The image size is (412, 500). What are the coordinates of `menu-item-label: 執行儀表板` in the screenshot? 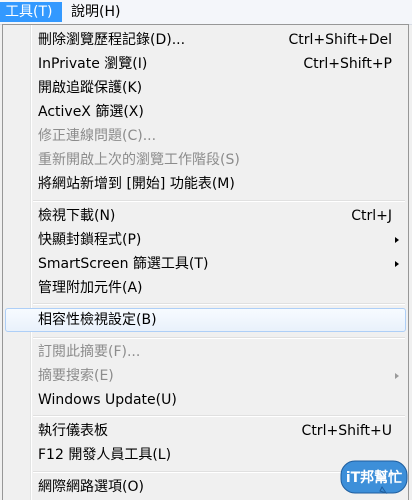 It's located at (73, 431).